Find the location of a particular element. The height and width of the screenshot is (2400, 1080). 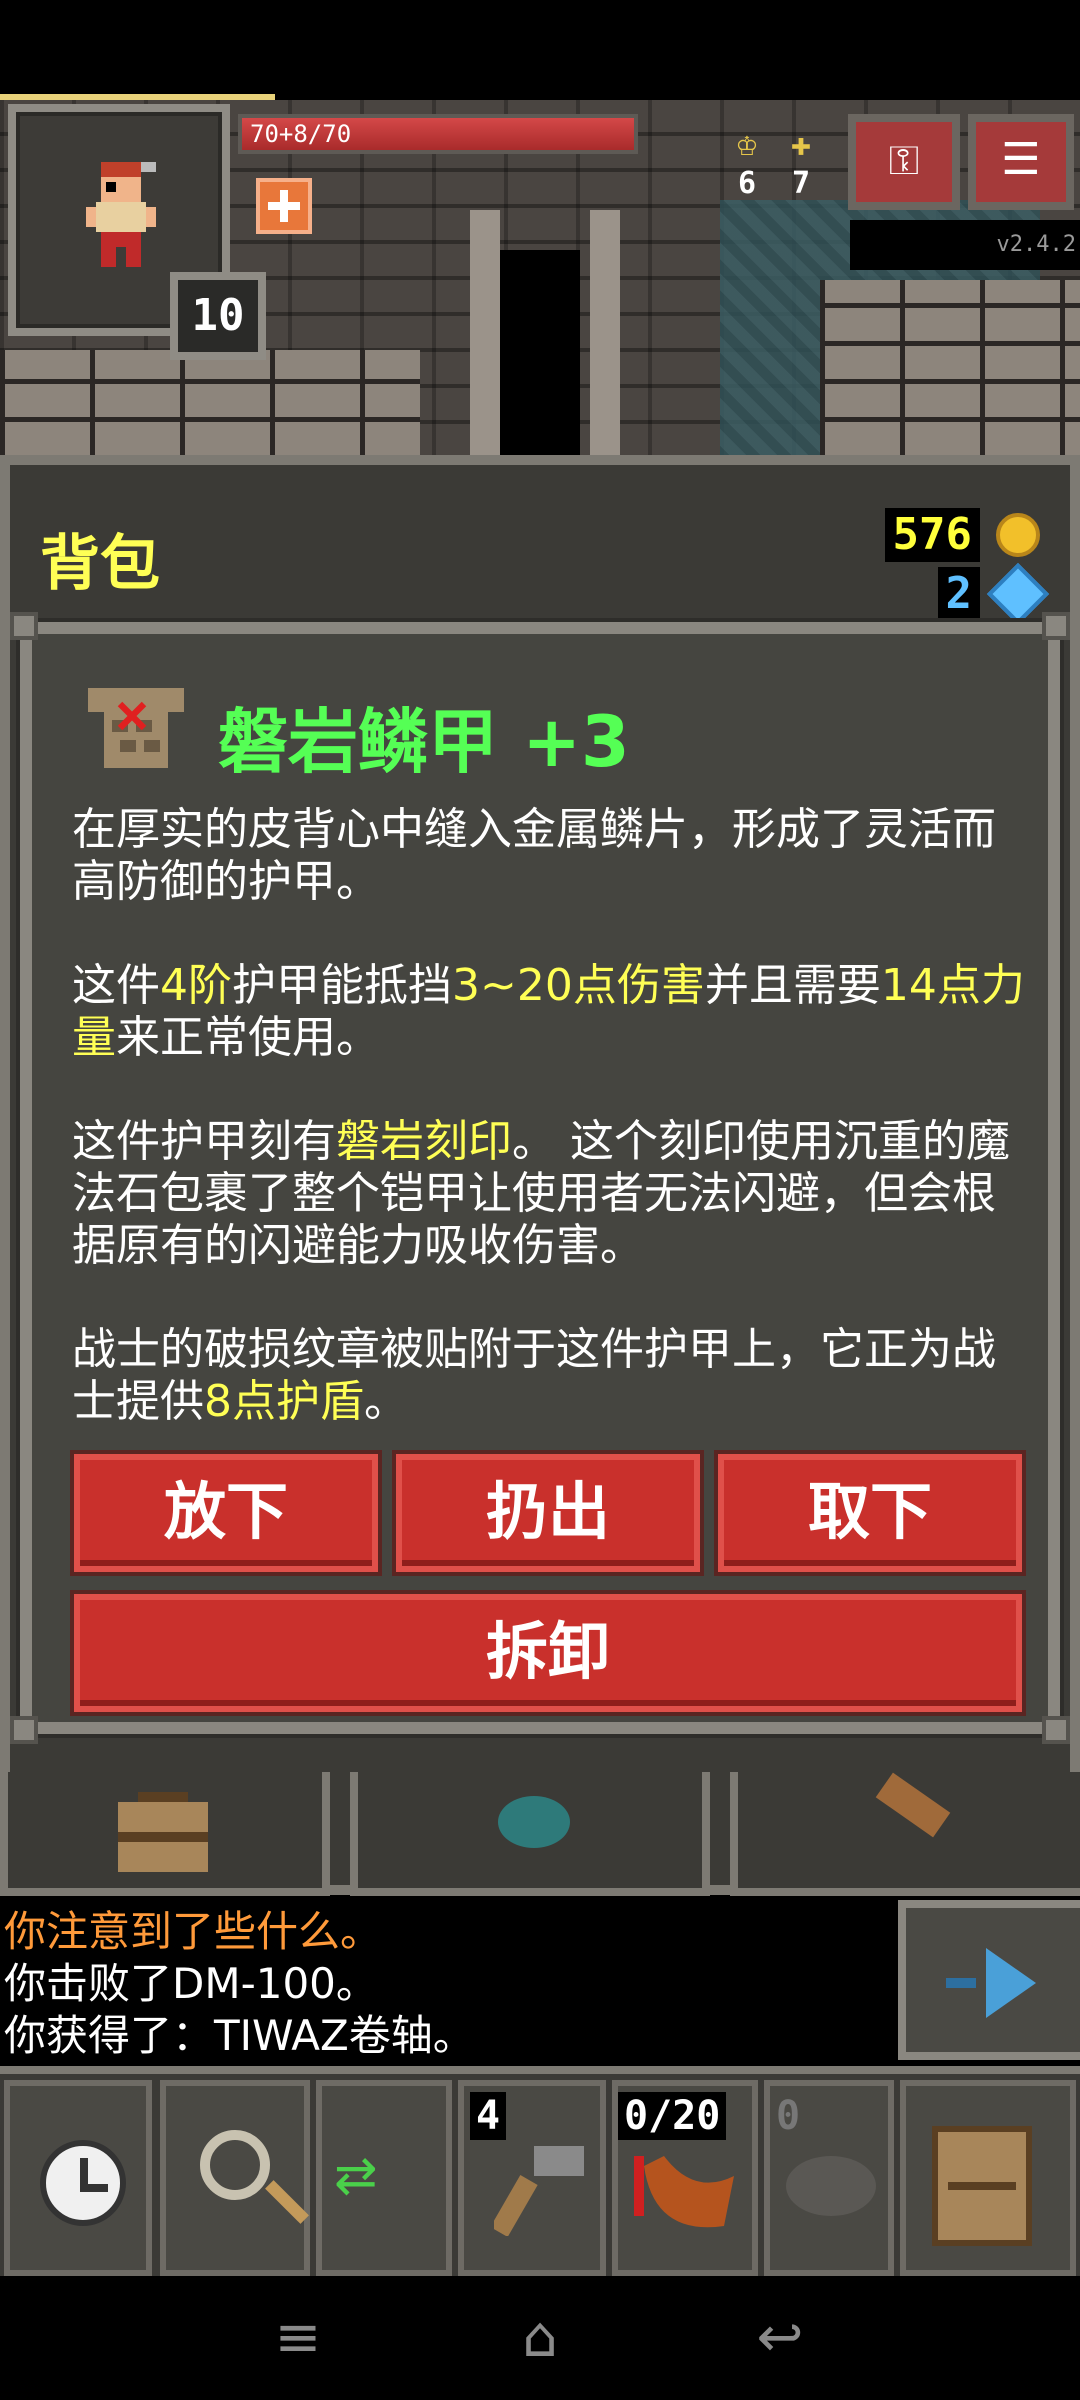

tab-seed-pouch is located at coordinates (530, 1834).